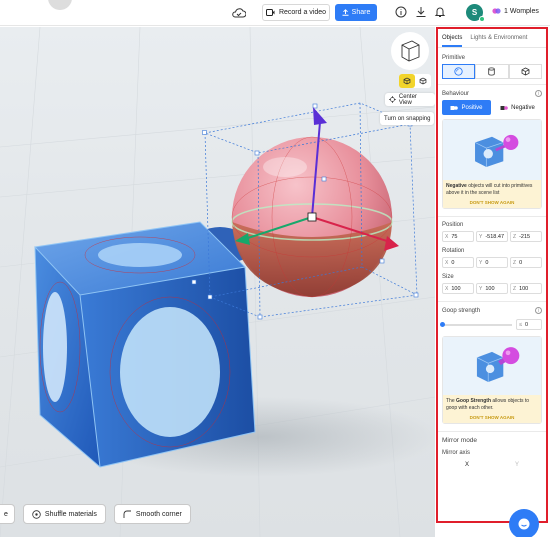 The width and height of the screenshot is (550, 537). I want to click on negative-shape-icon, so click(504, 107).